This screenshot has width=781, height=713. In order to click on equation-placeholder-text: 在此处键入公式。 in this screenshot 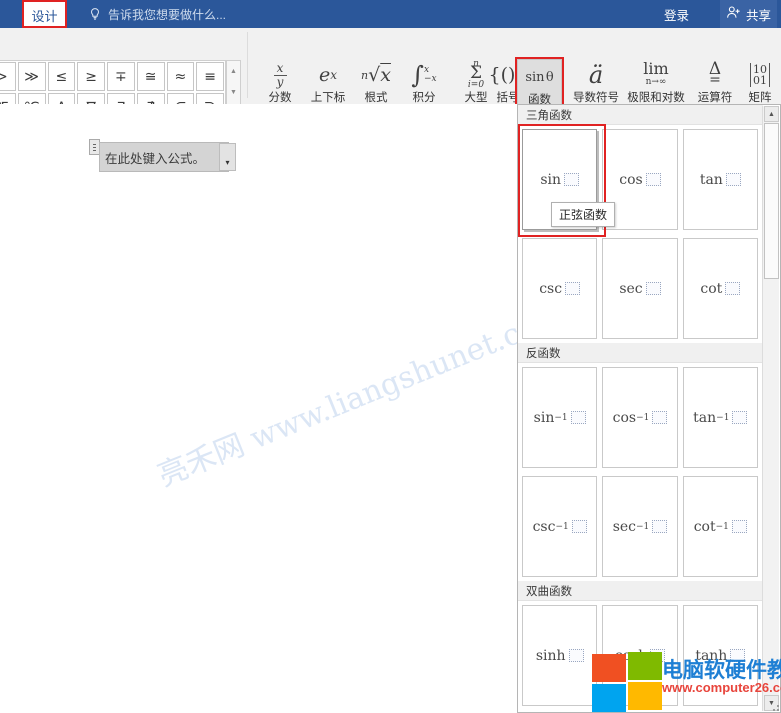, I will do `click(155, 158)`.